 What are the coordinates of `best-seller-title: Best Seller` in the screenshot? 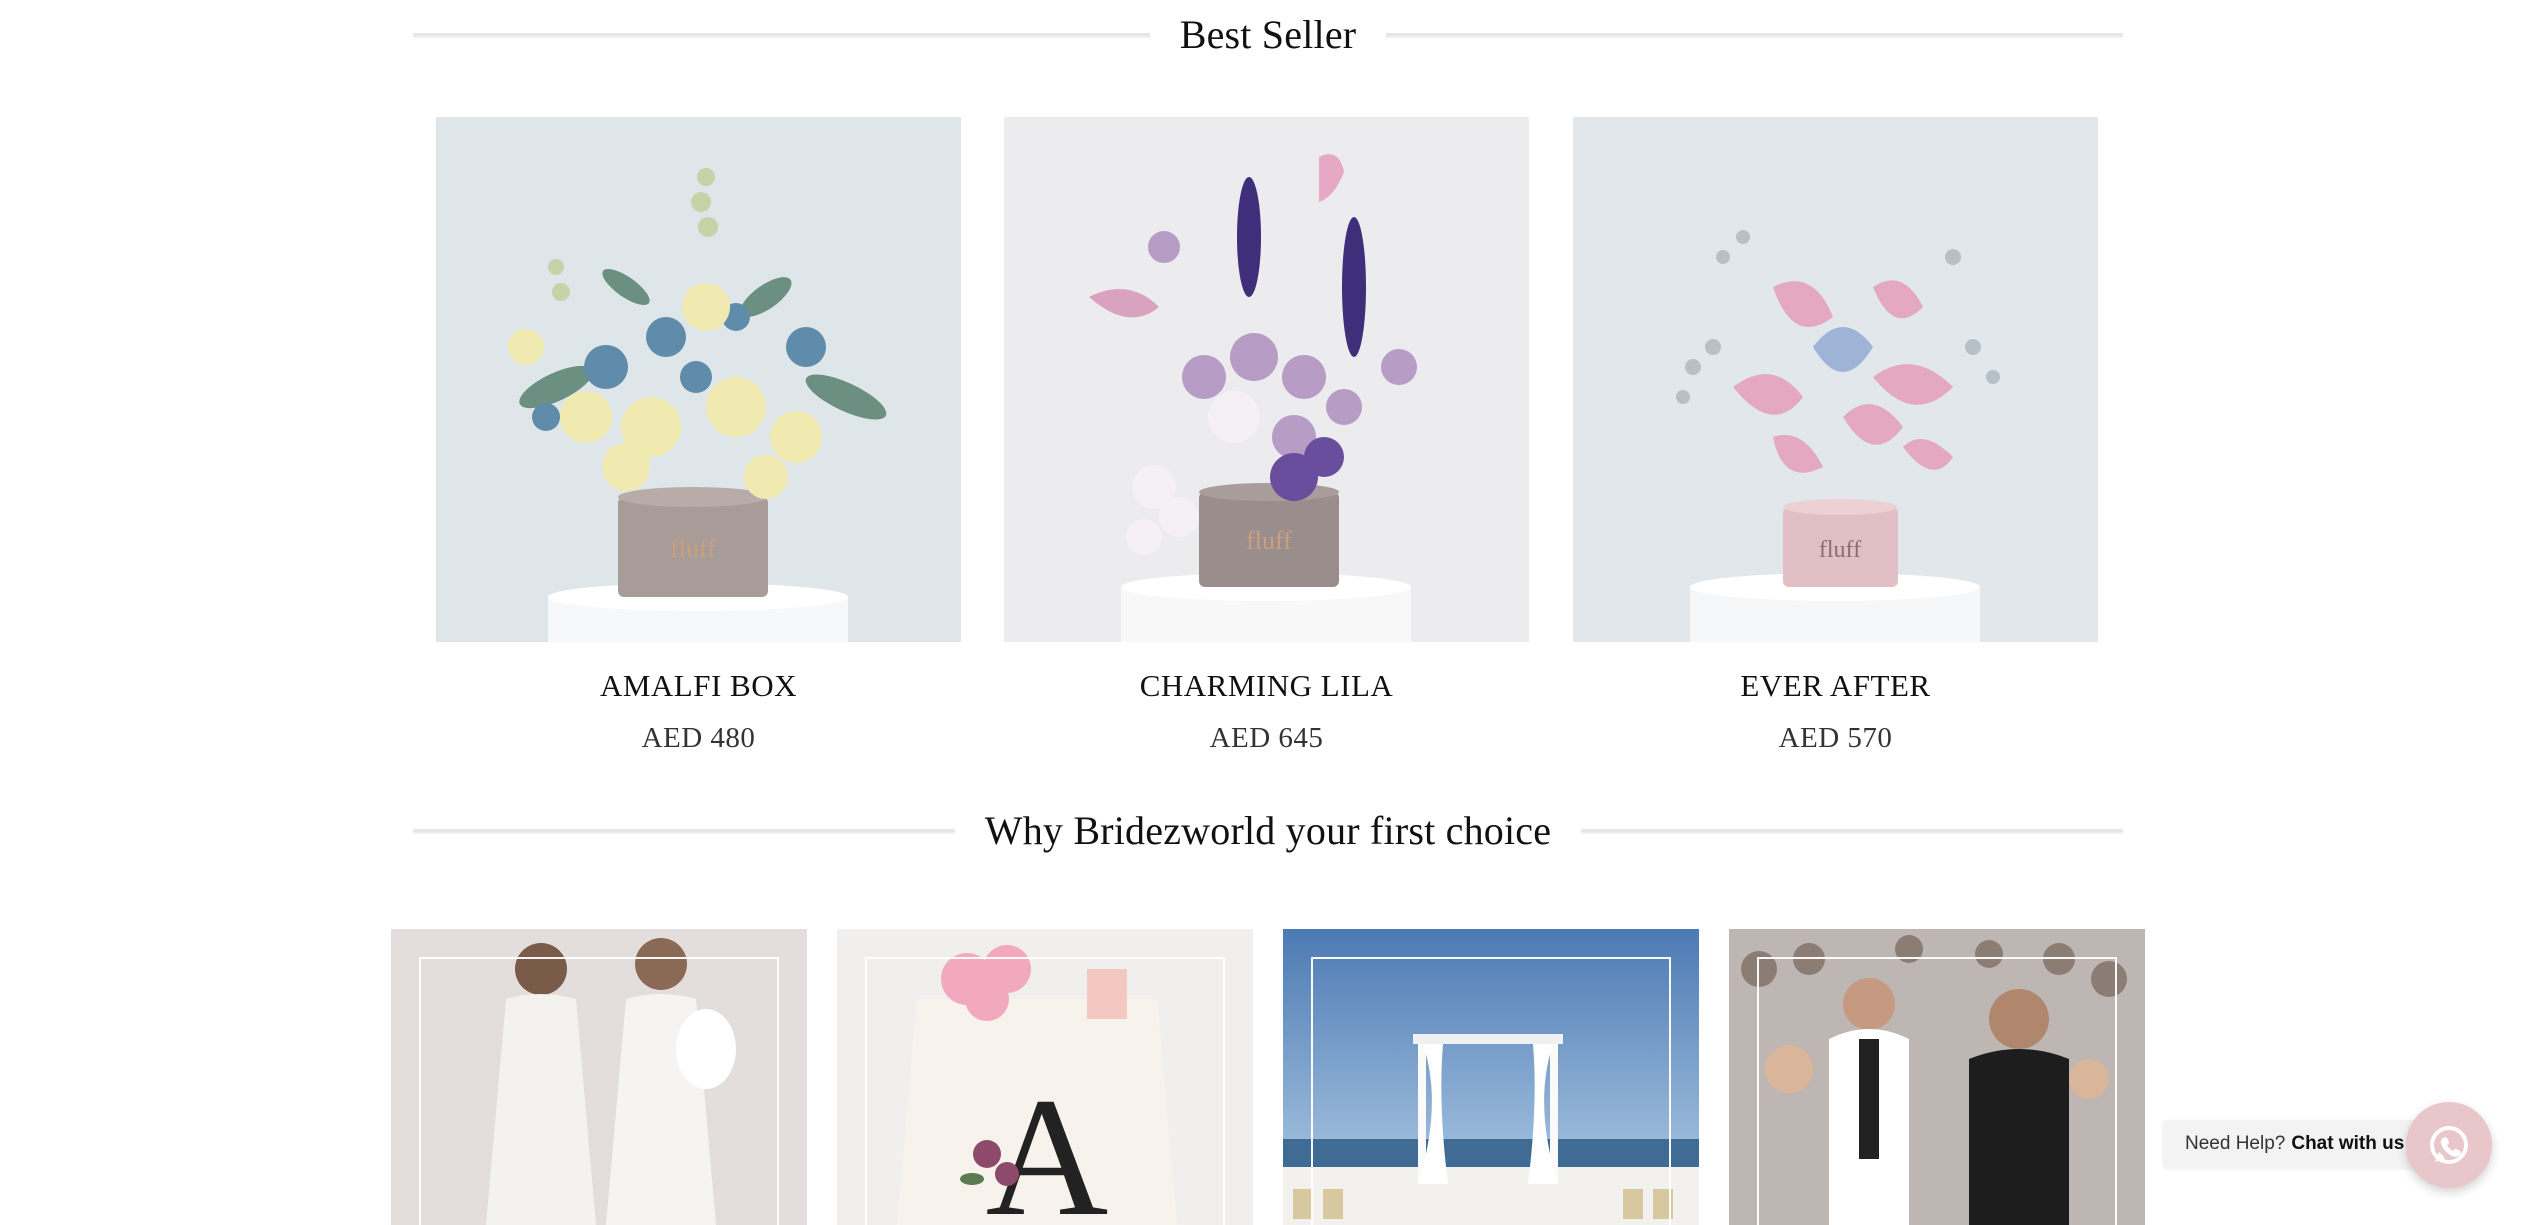 It's located at (1268, 34).